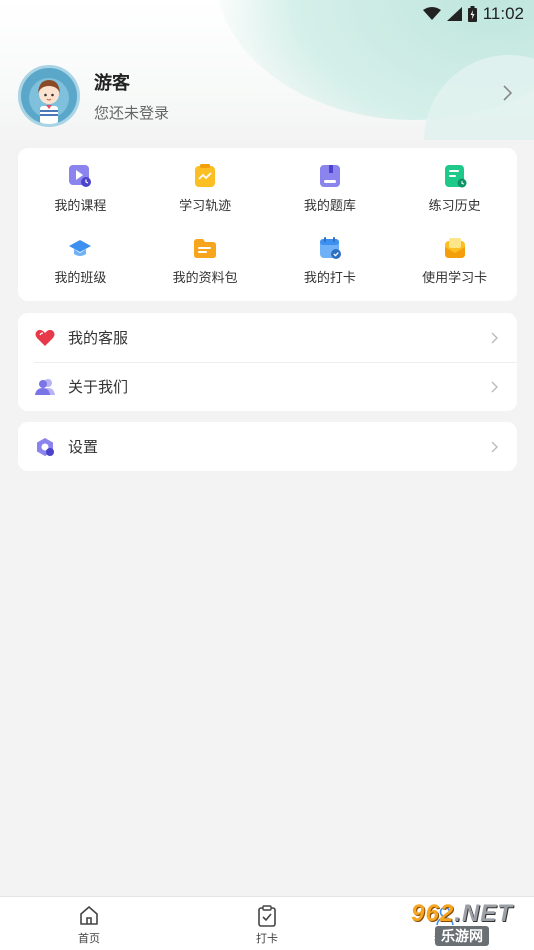 Image resolution: width=534 pixels, height=950 pixels. I want to click on grid-row: 我的班级 我的资料包 我的打卡 使用学习卡, so click(267, 271).